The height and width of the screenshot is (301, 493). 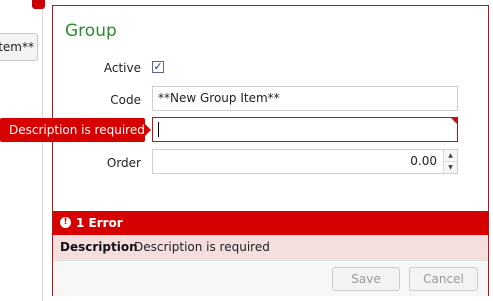 I want to click on error-field-name: Description, so click(x=99, y=247).